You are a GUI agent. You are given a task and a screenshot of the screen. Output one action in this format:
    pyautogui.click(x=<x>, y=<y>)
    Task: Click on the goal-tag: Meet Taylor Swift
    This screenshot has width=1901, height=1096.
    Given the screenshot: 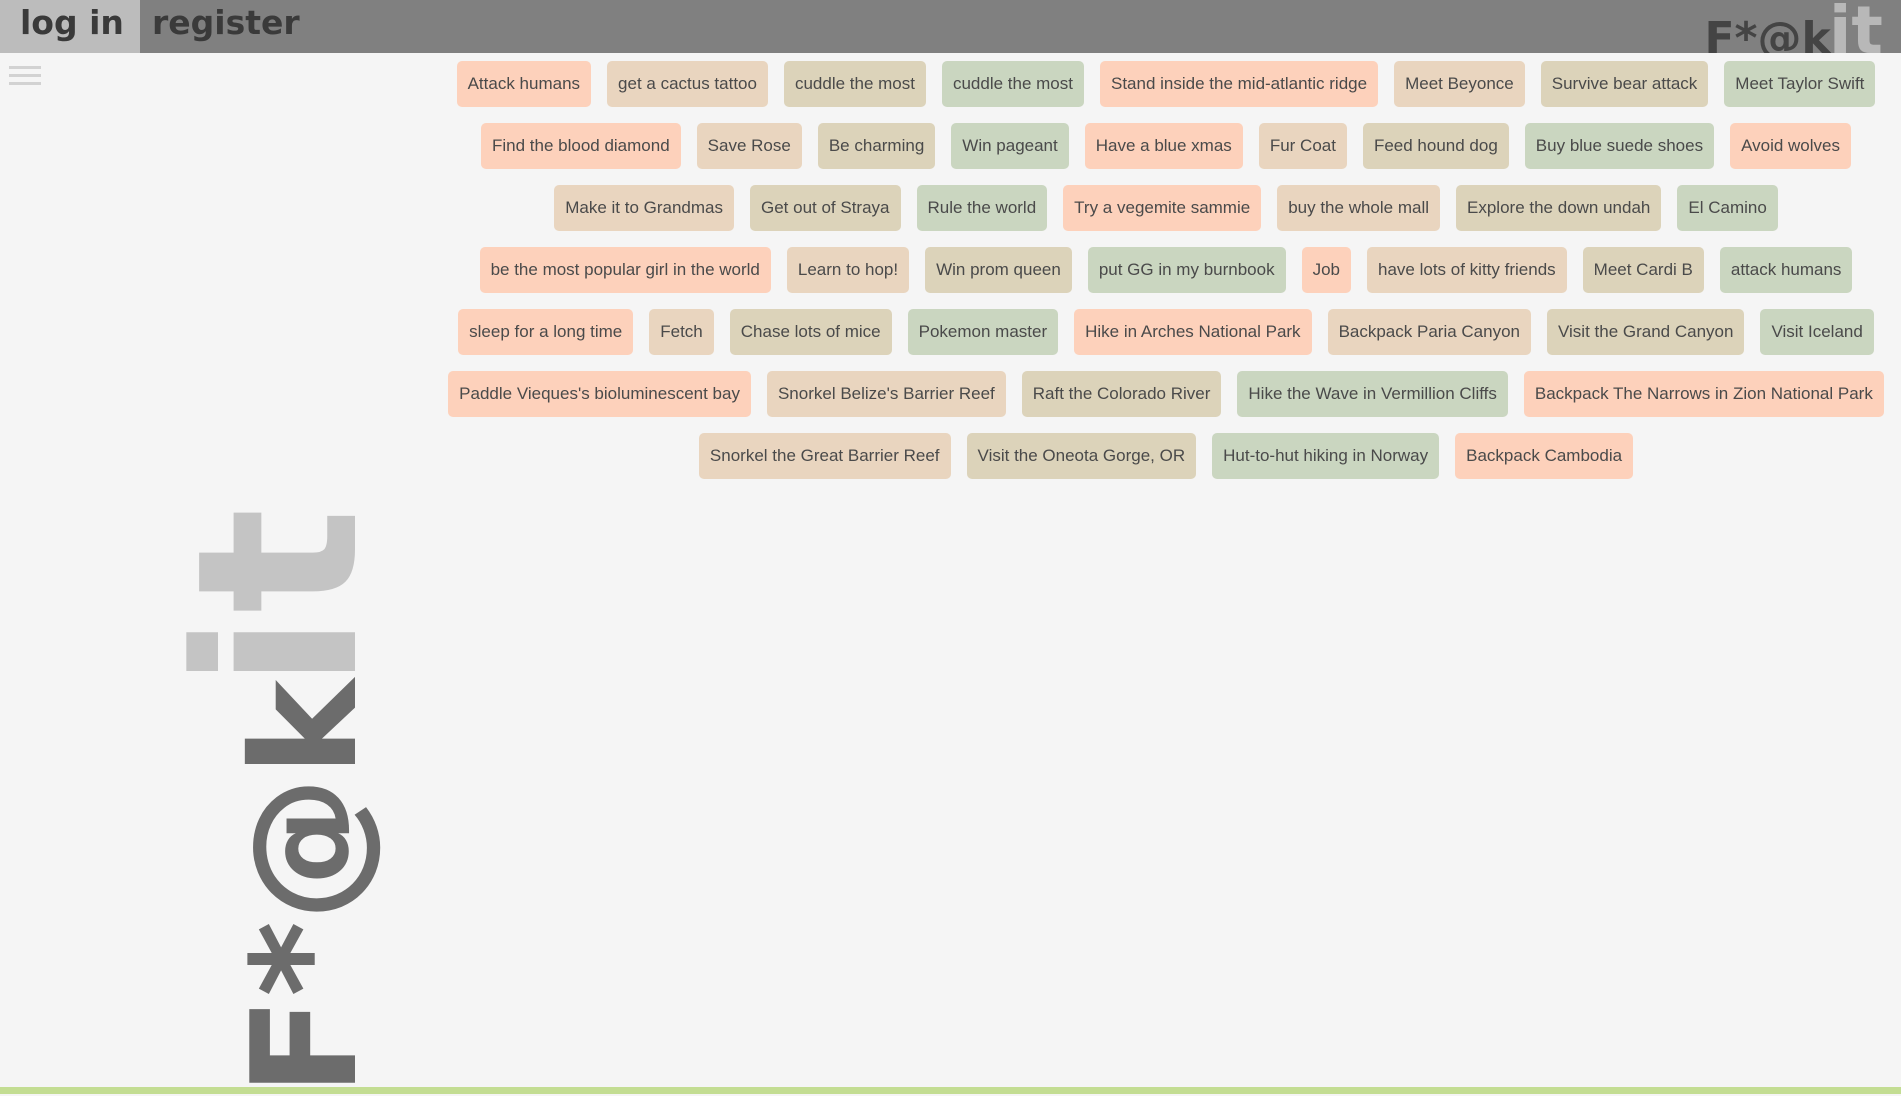 What is the action you would take?
    pyautogui.click(x=1800, y=84)
    